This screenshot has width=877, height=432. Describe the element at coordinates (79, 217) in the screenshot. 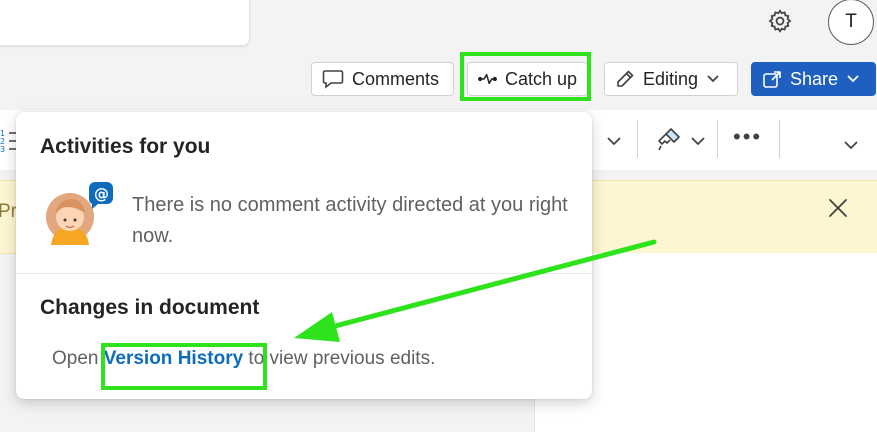

I see `mention-illustration: @` at that location.